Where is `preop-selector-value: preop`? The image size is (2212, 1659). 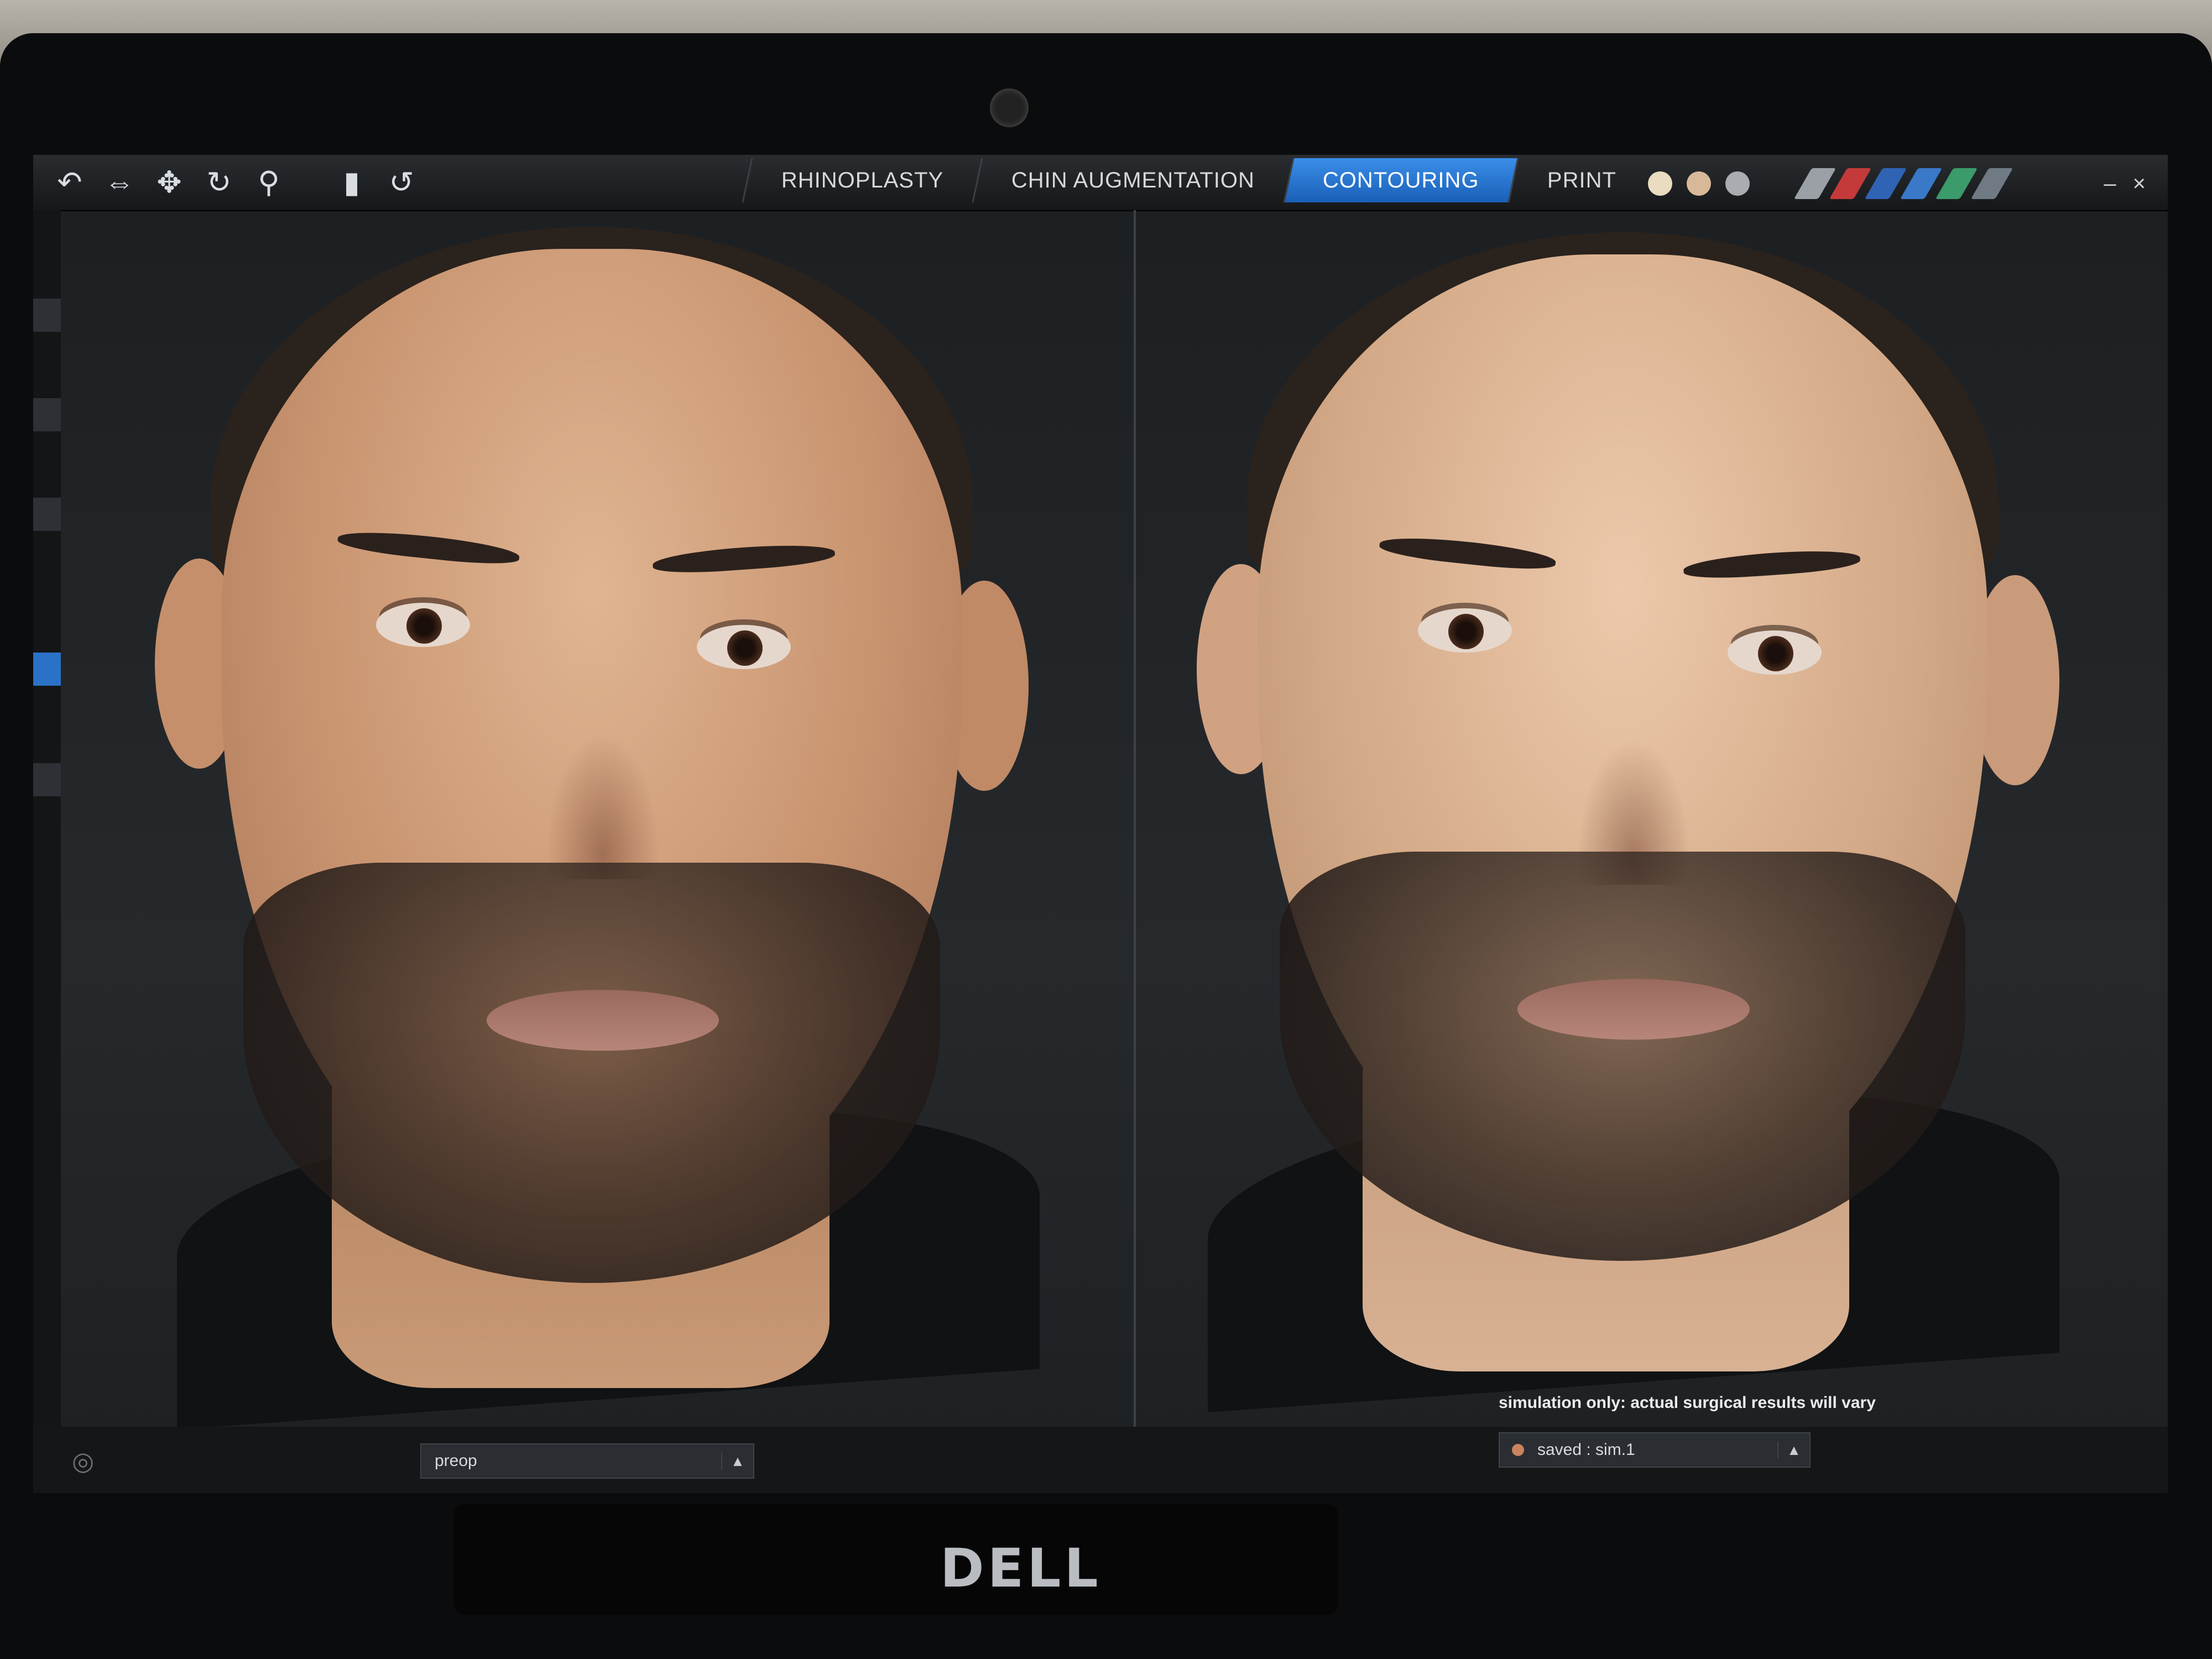 preop-selector-value: preop is located at coordinates (456, 1461).